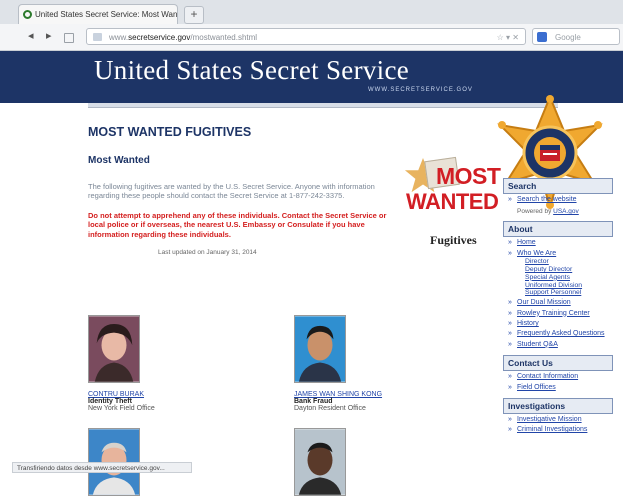  What do you see at coordinates (558, 278) in the screenshot?
I see `sidebar-subitem-special-agents: Special Agents` at bounding box center [558, 278].